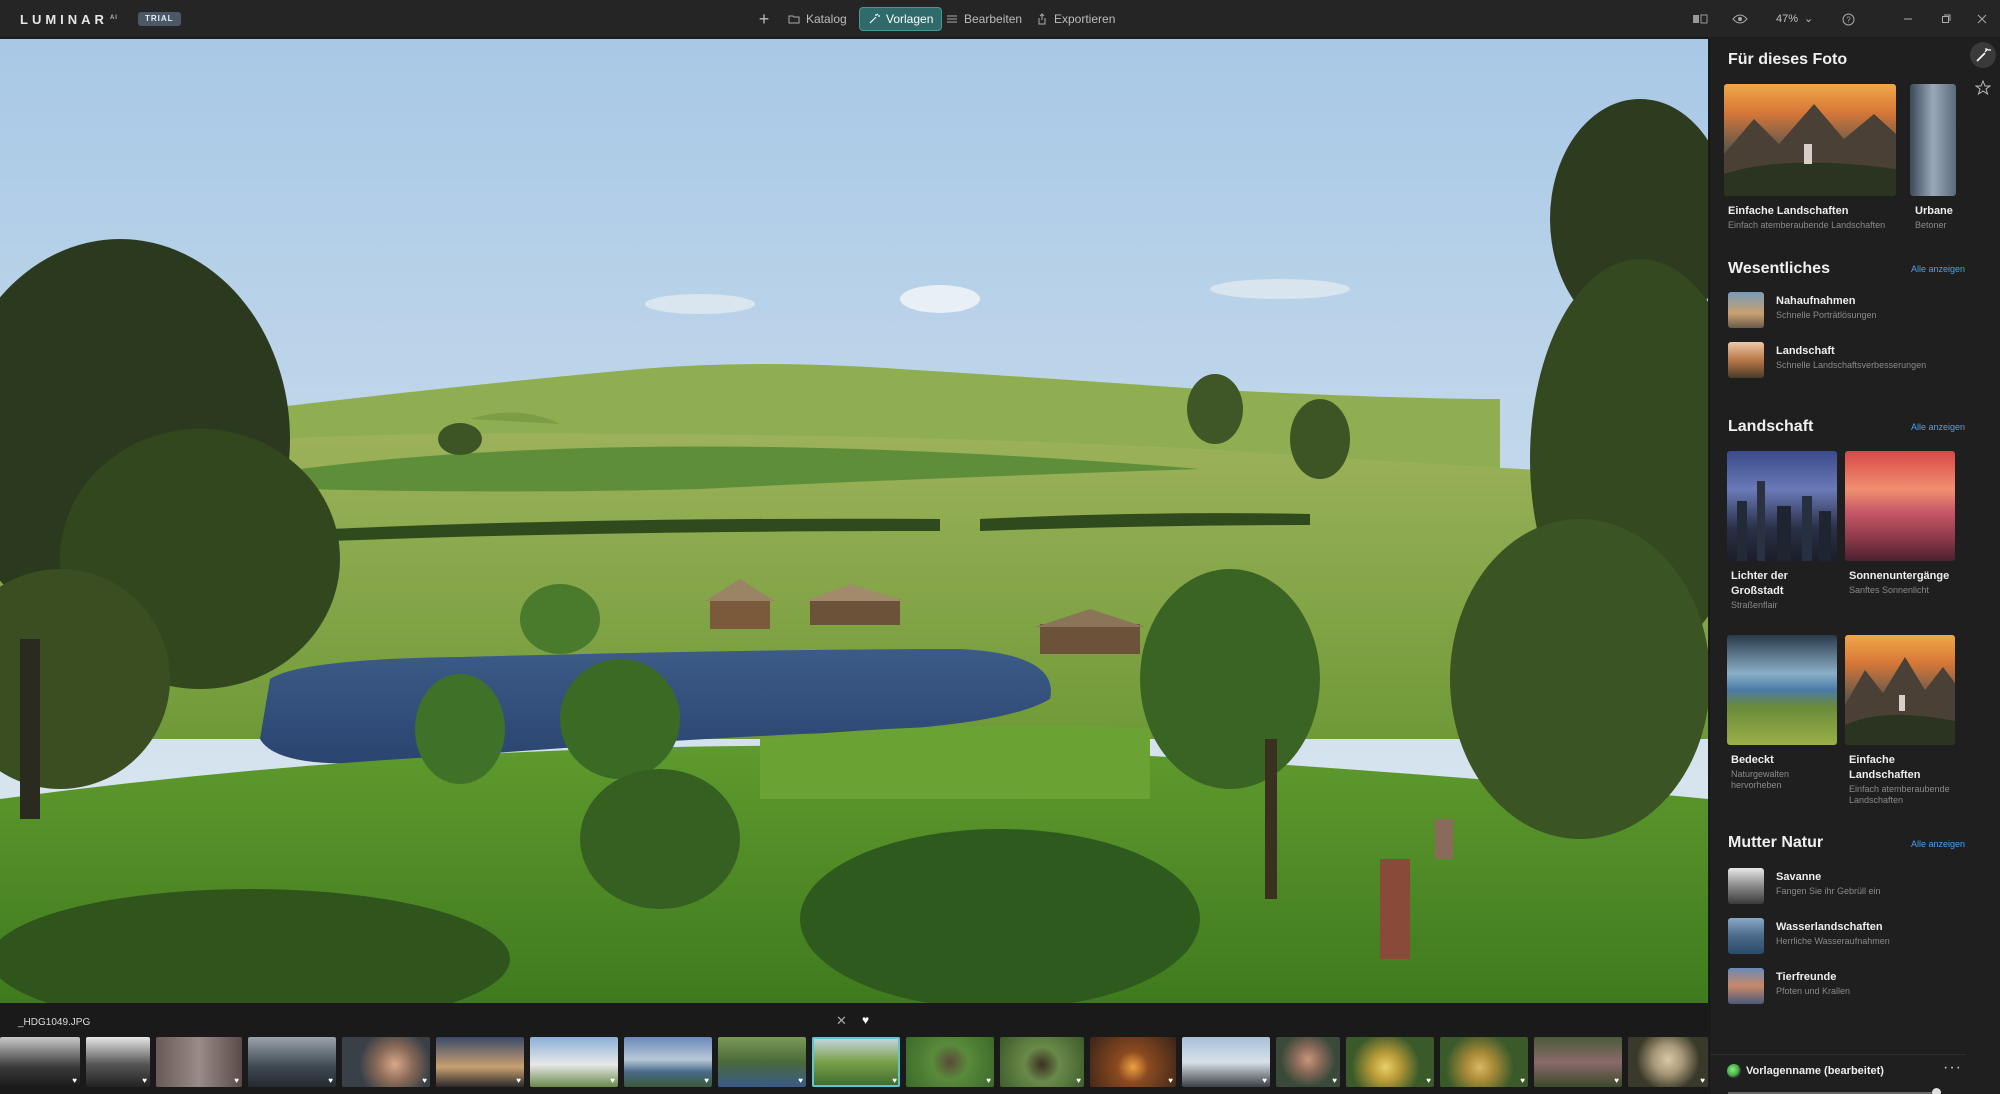 The image size is (2000, 1094). What do you see at coordinates (1833, 941) in the screenshot?
I see `template-subtitle: Herrliche Wasseraufnahmen` at bounding box center [1833, 941].